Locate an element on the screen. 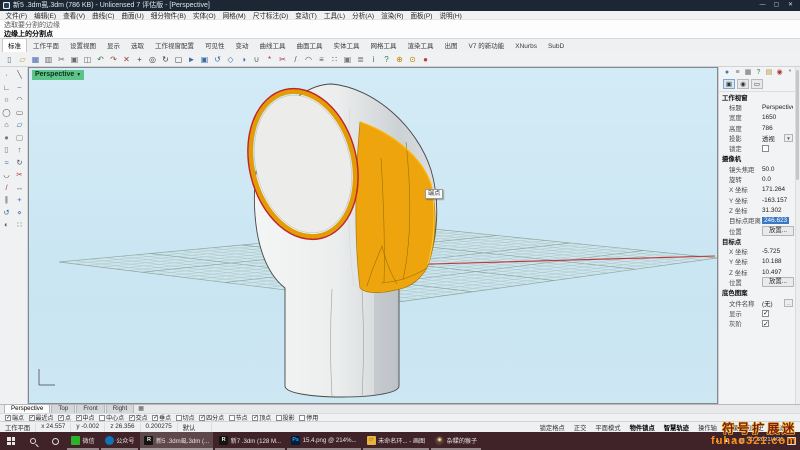 This screenshot has height=450, width=800. status-toggle: 平面模式 is located at coordinates (608, 427).